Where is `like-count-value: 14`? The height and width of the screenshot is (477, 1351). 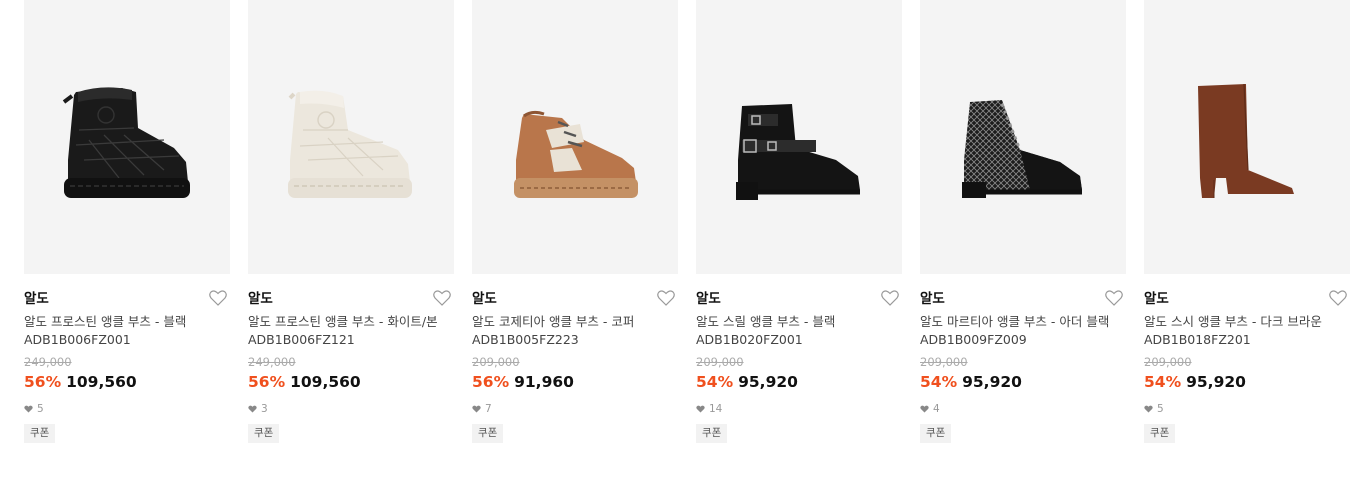 like-count-value: 14 is located at coordinates (716, 409).